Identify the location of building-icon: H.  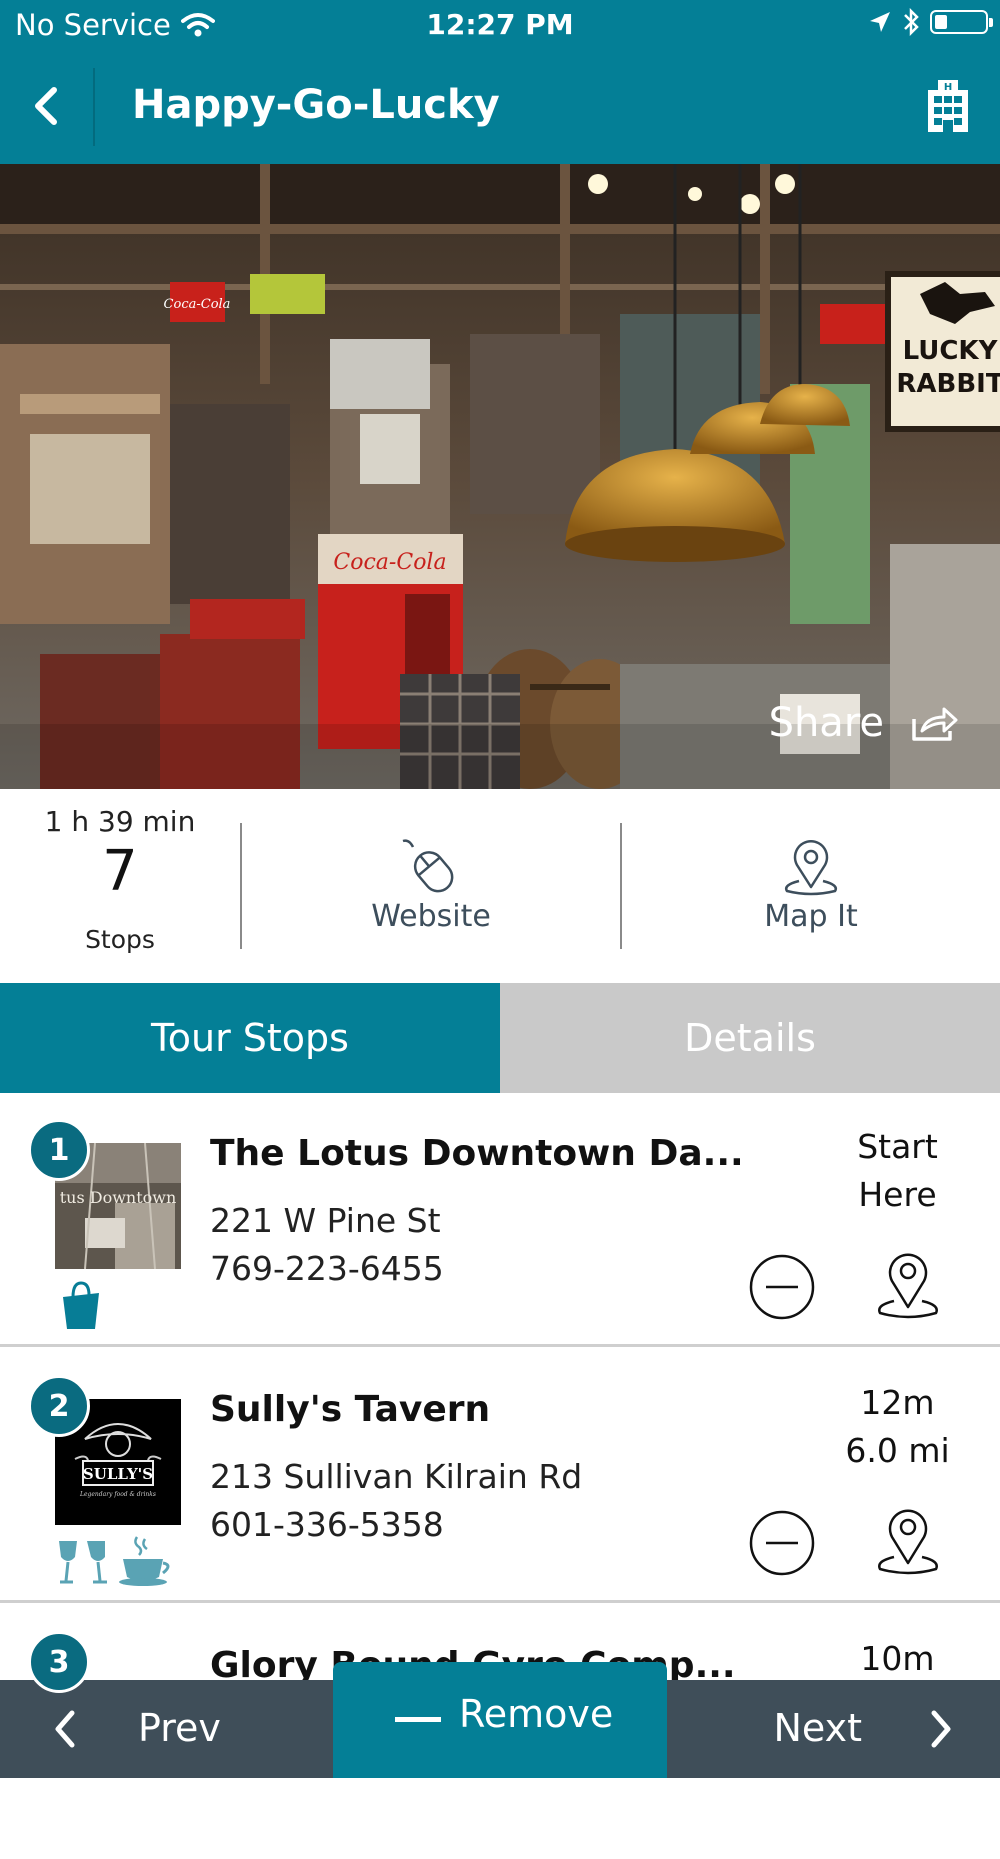
(948, 106).